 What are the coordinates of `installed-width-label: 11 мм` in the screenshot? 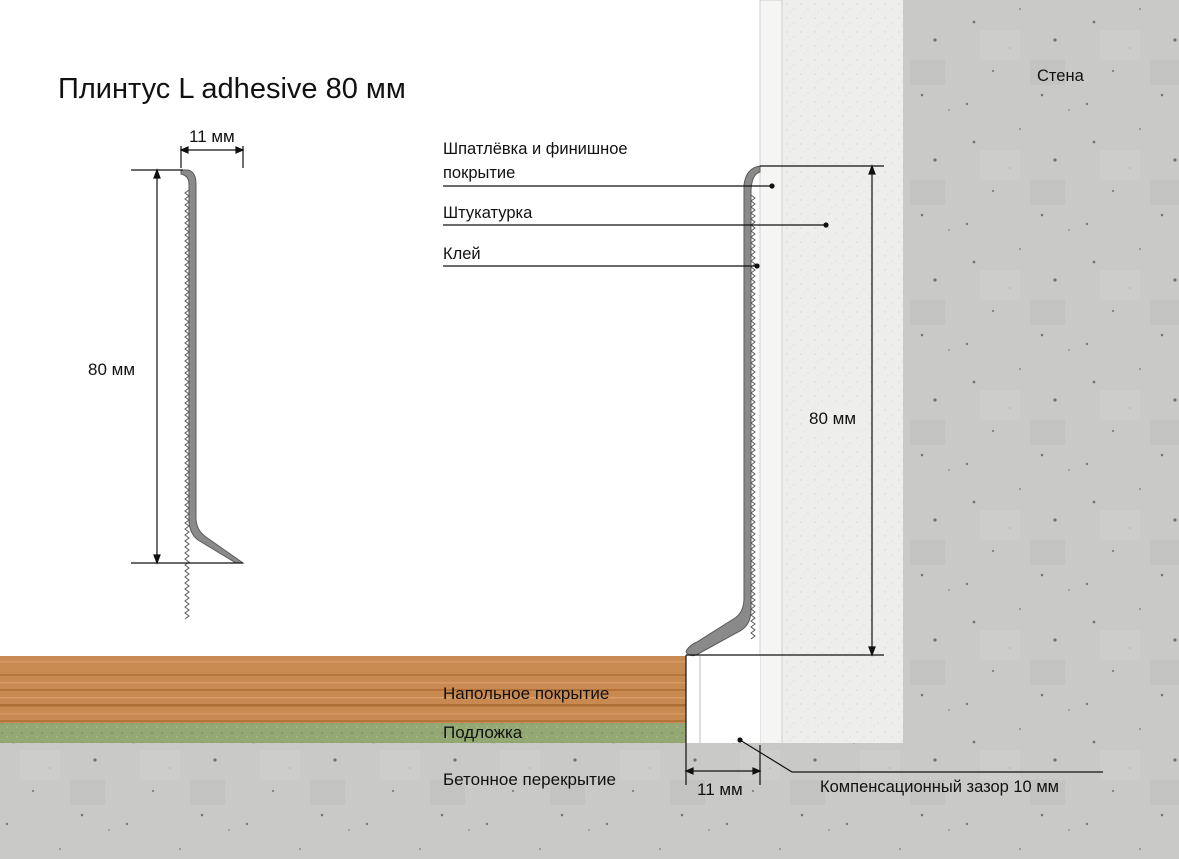 It's located at (720, 789).